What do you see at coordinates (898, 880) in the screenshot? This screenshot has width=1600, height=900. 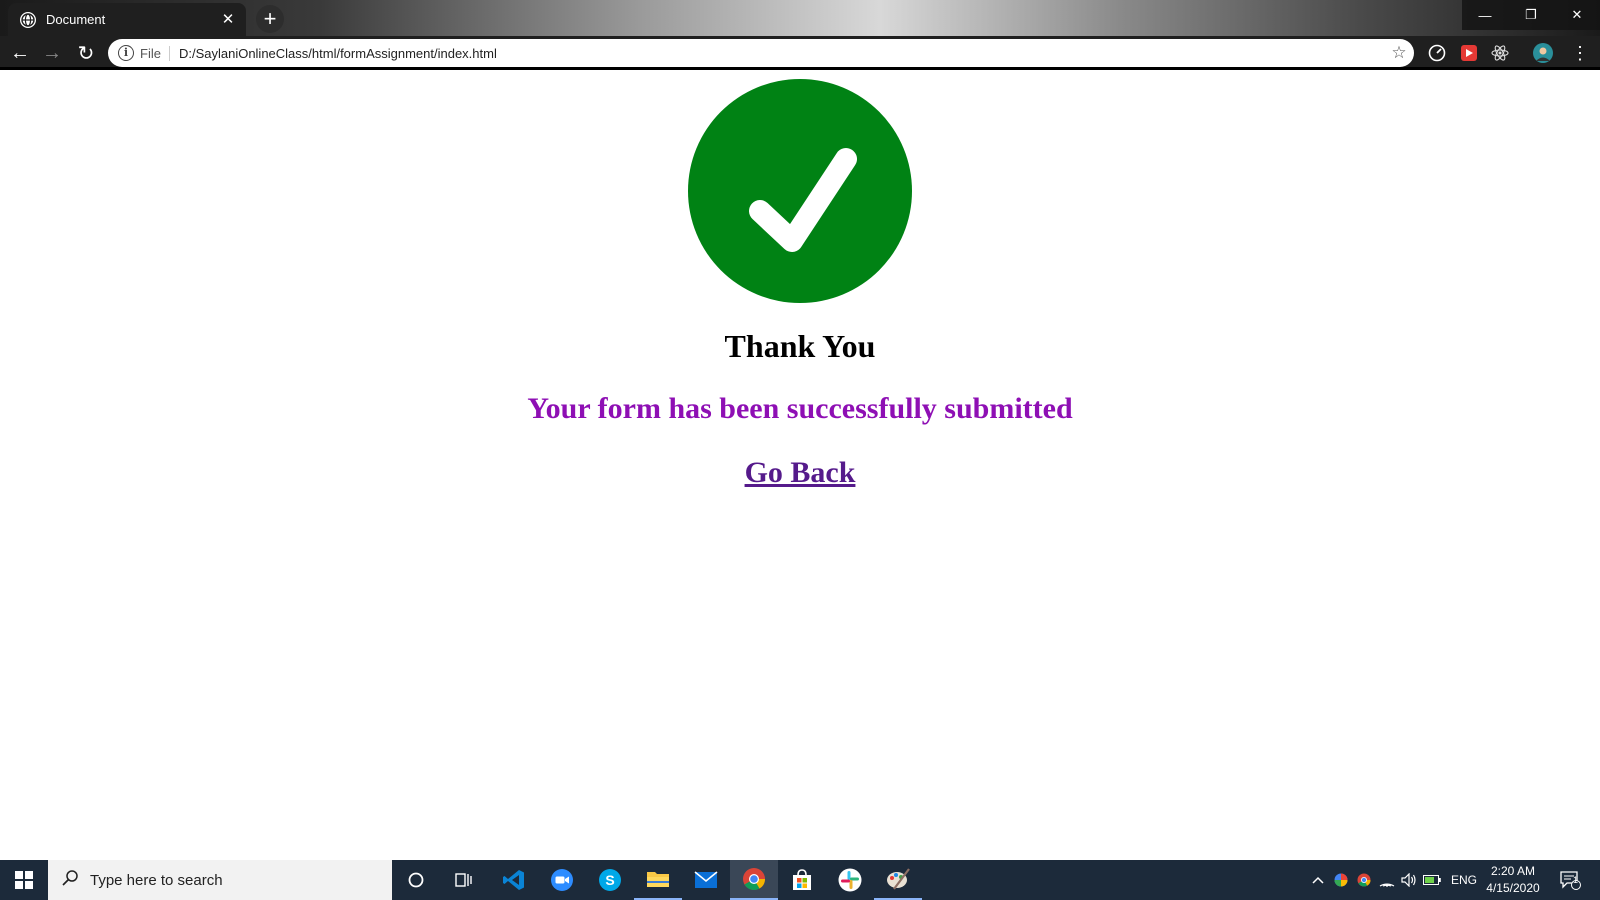 I see `paint-icon` at bounding box center [898, 880].